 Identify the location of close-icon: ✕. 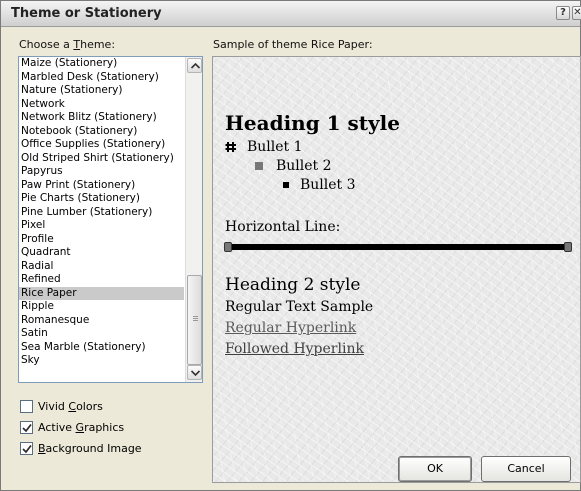
(577, 12).